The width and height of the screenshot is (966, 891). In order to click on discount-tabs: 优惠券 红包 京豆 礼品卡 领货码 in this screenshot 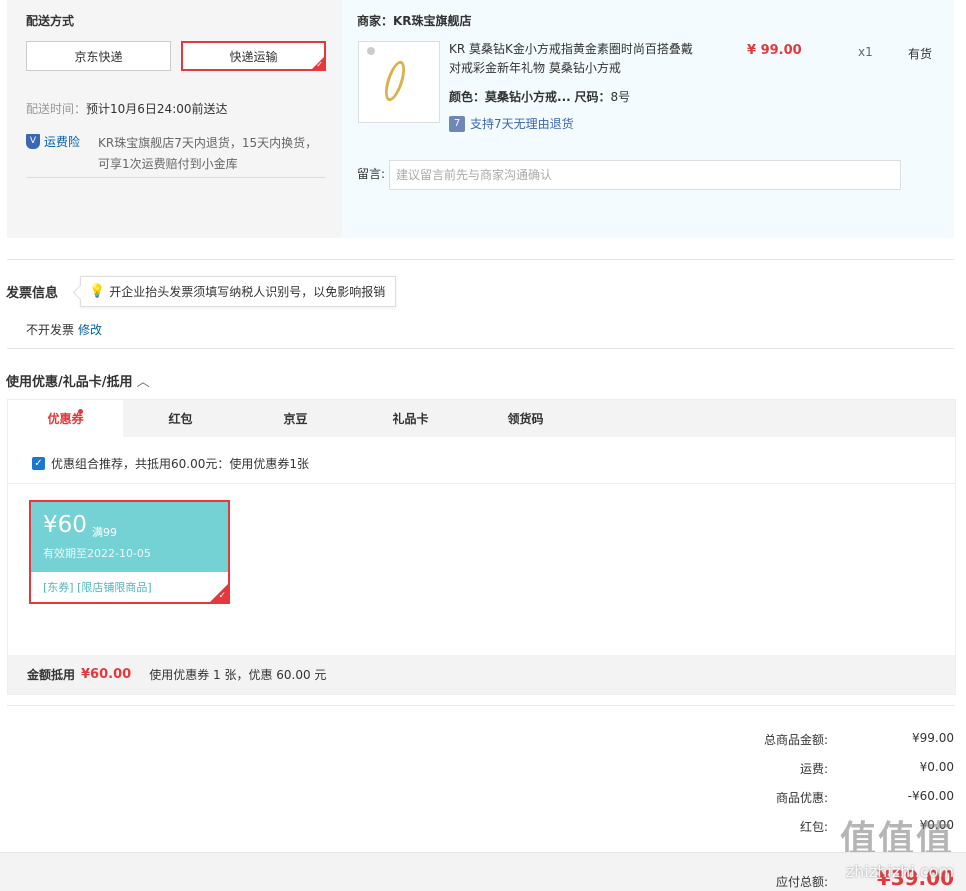, I will do `click(481, 418)`.